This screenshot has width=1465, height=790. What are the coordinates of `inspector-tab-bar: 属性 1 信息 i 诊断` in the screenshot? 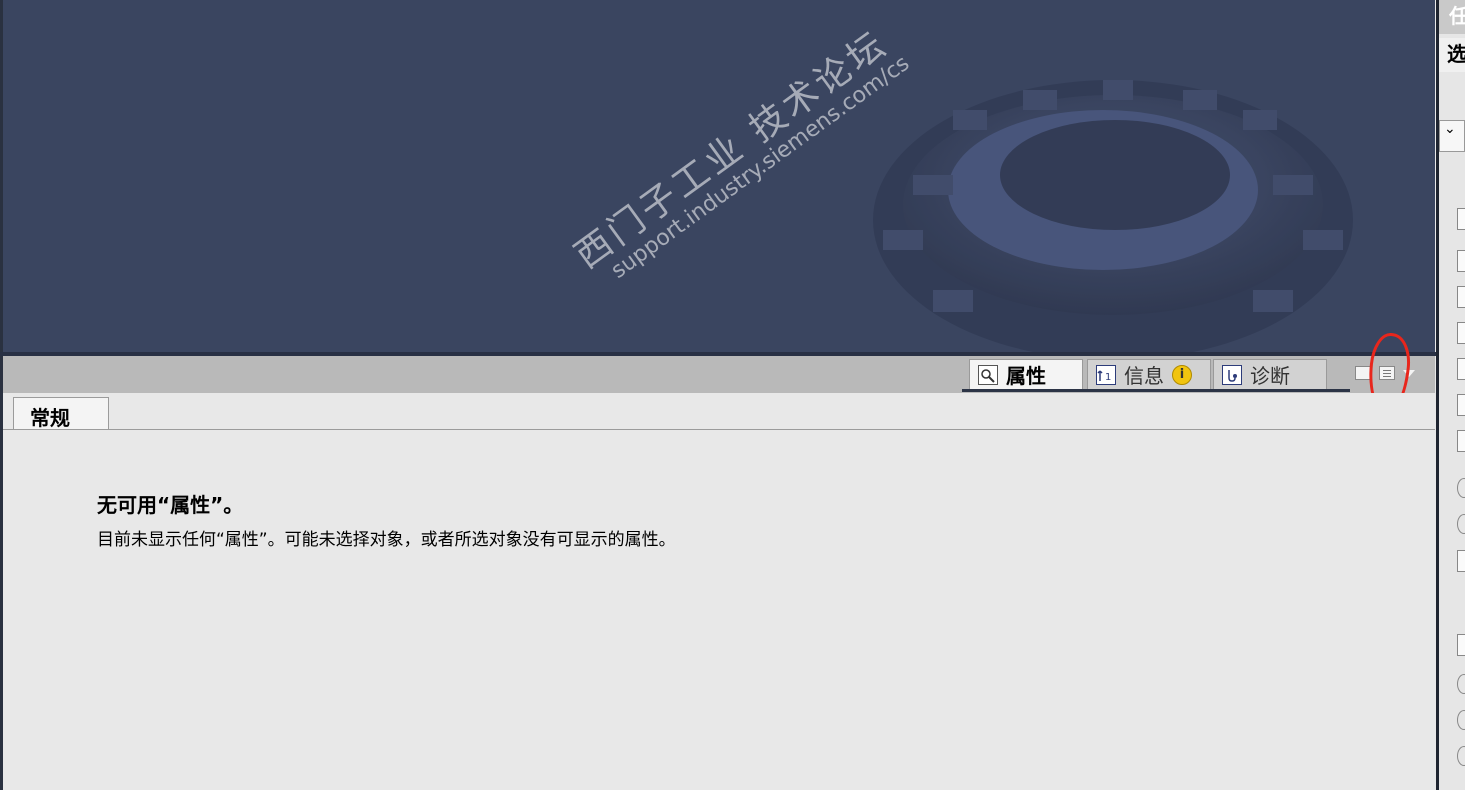 It's located at (719, 374).